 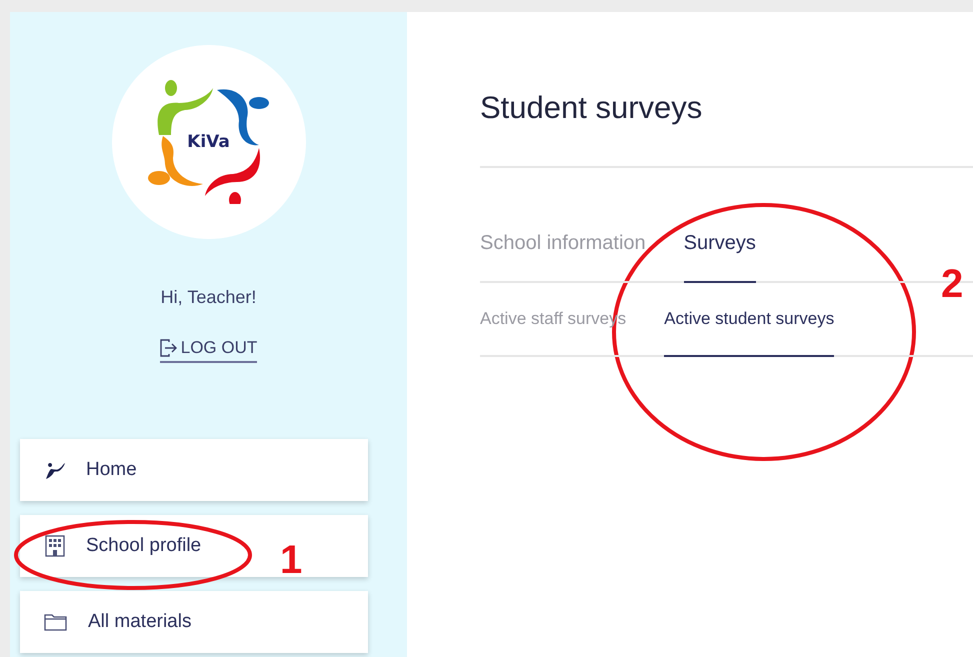 I want to click on tab: Active student surveys, so click(x=749, y=333).